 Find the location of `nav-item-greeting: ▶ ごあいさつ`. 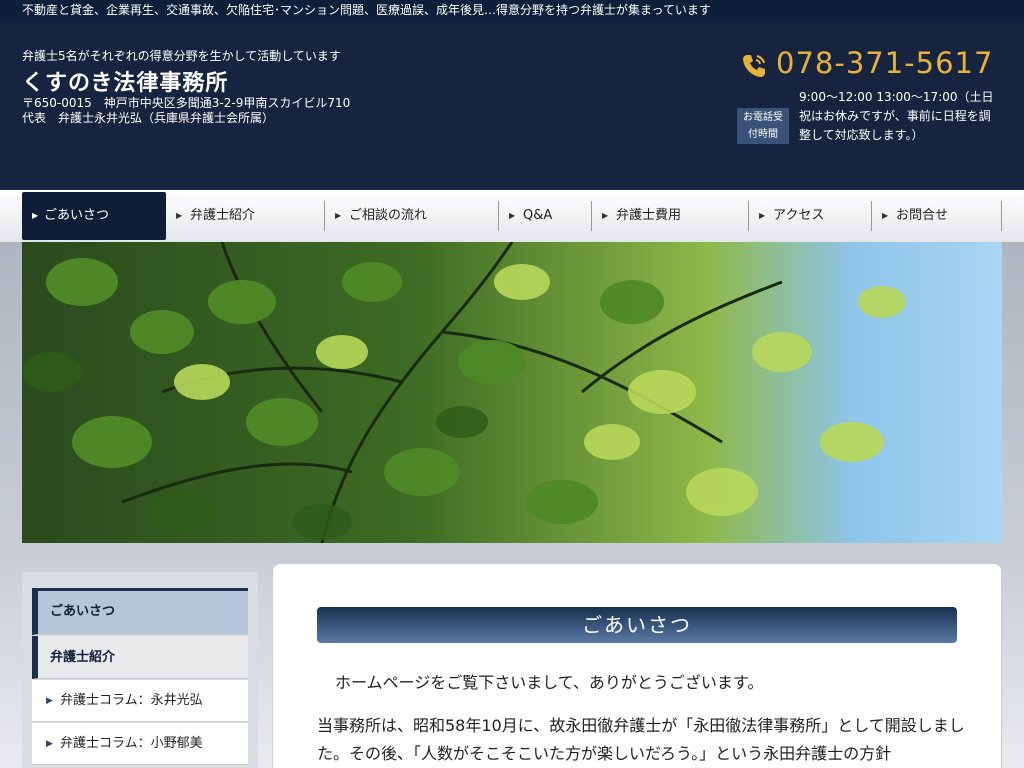

nav-item-greeting: ▶ ごあいさつ is located at coordinates (94, 216).